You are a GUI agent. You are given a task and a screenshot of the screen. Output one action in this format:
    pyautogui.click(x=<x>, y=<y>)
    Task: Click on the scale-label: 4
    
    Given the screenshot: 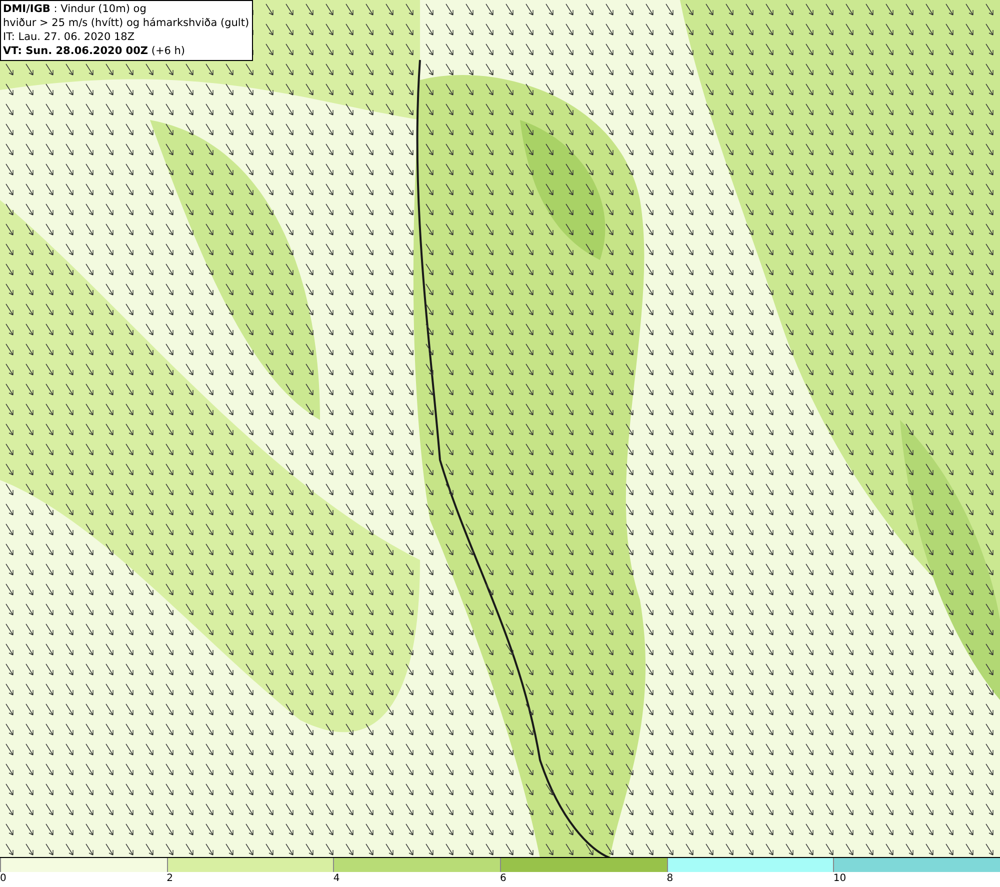 What is the action you would take?
    pyautogui.click(x=336, y=879)
    